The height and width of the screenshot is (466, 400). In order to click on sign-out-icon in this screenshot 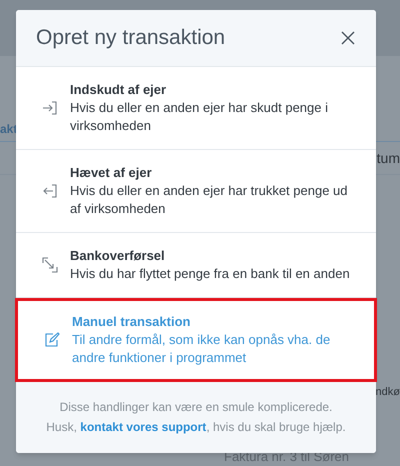, I will do `click(50, 191)`.